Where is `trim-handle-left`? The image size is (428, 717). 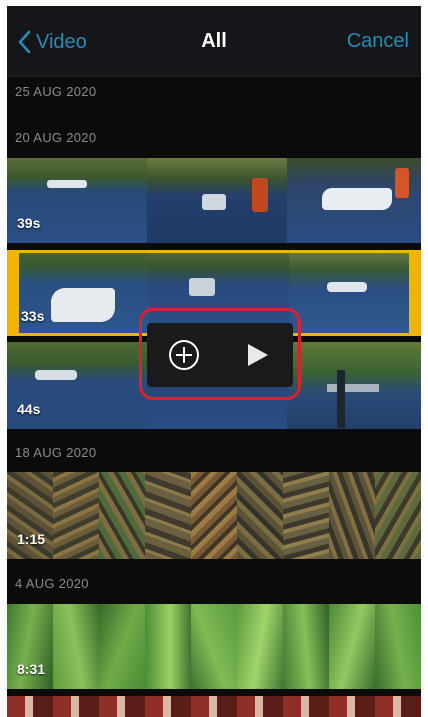 trim-handle-left is located at coordinates (13, 293).